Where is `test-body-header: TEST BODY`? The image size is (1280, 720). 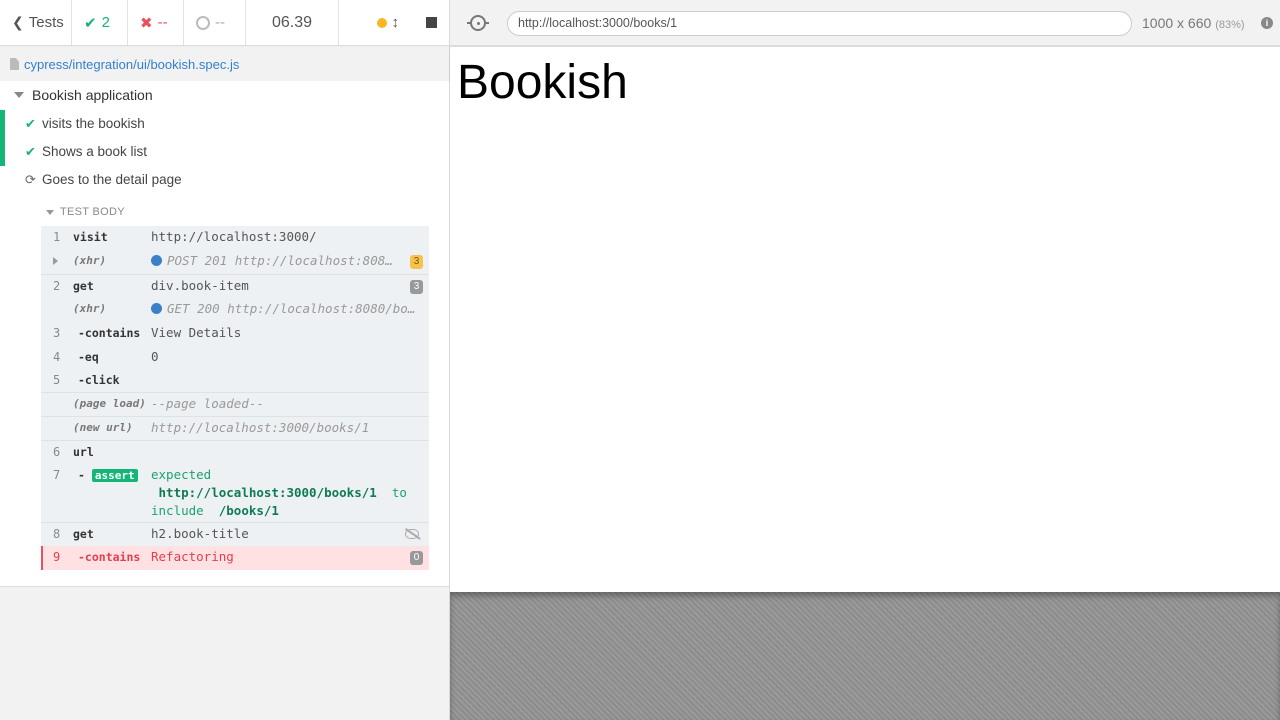 test-body-header: TEST BODY is located at coordinates (85, 212).